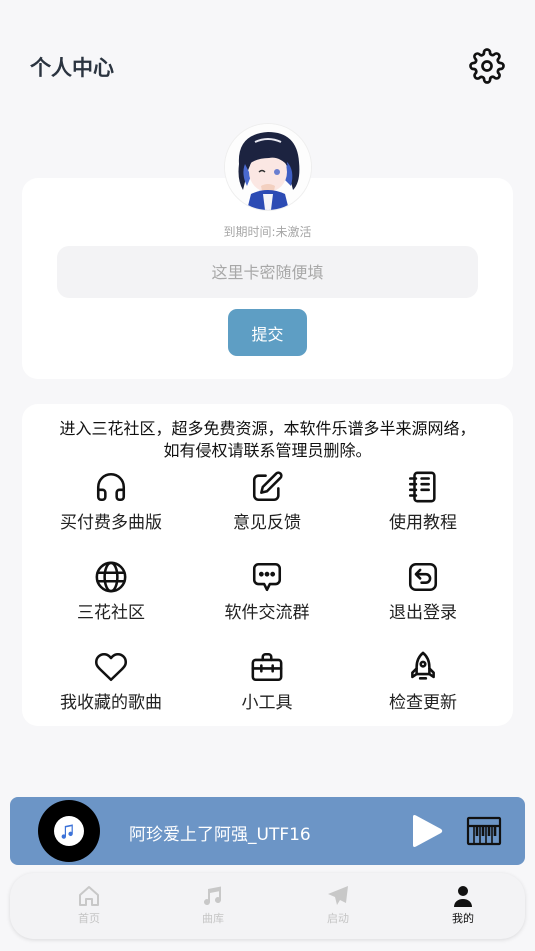 This screenshot has height=951, width=535. I want to click on album-disc, so click(69, 831).